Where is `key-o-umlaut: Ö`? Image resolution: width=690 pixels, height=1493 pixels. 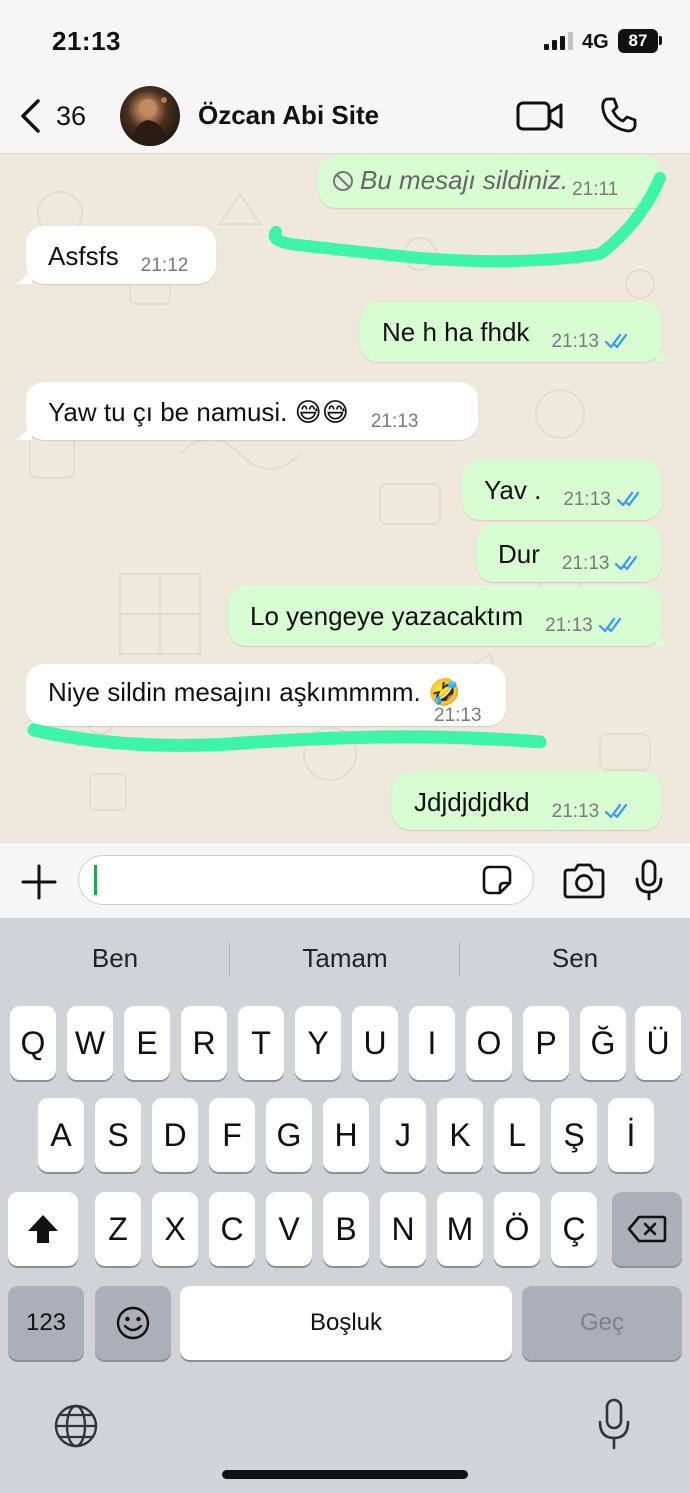
key-o-umlaut: Ö is located at coordinates (517, 1229).